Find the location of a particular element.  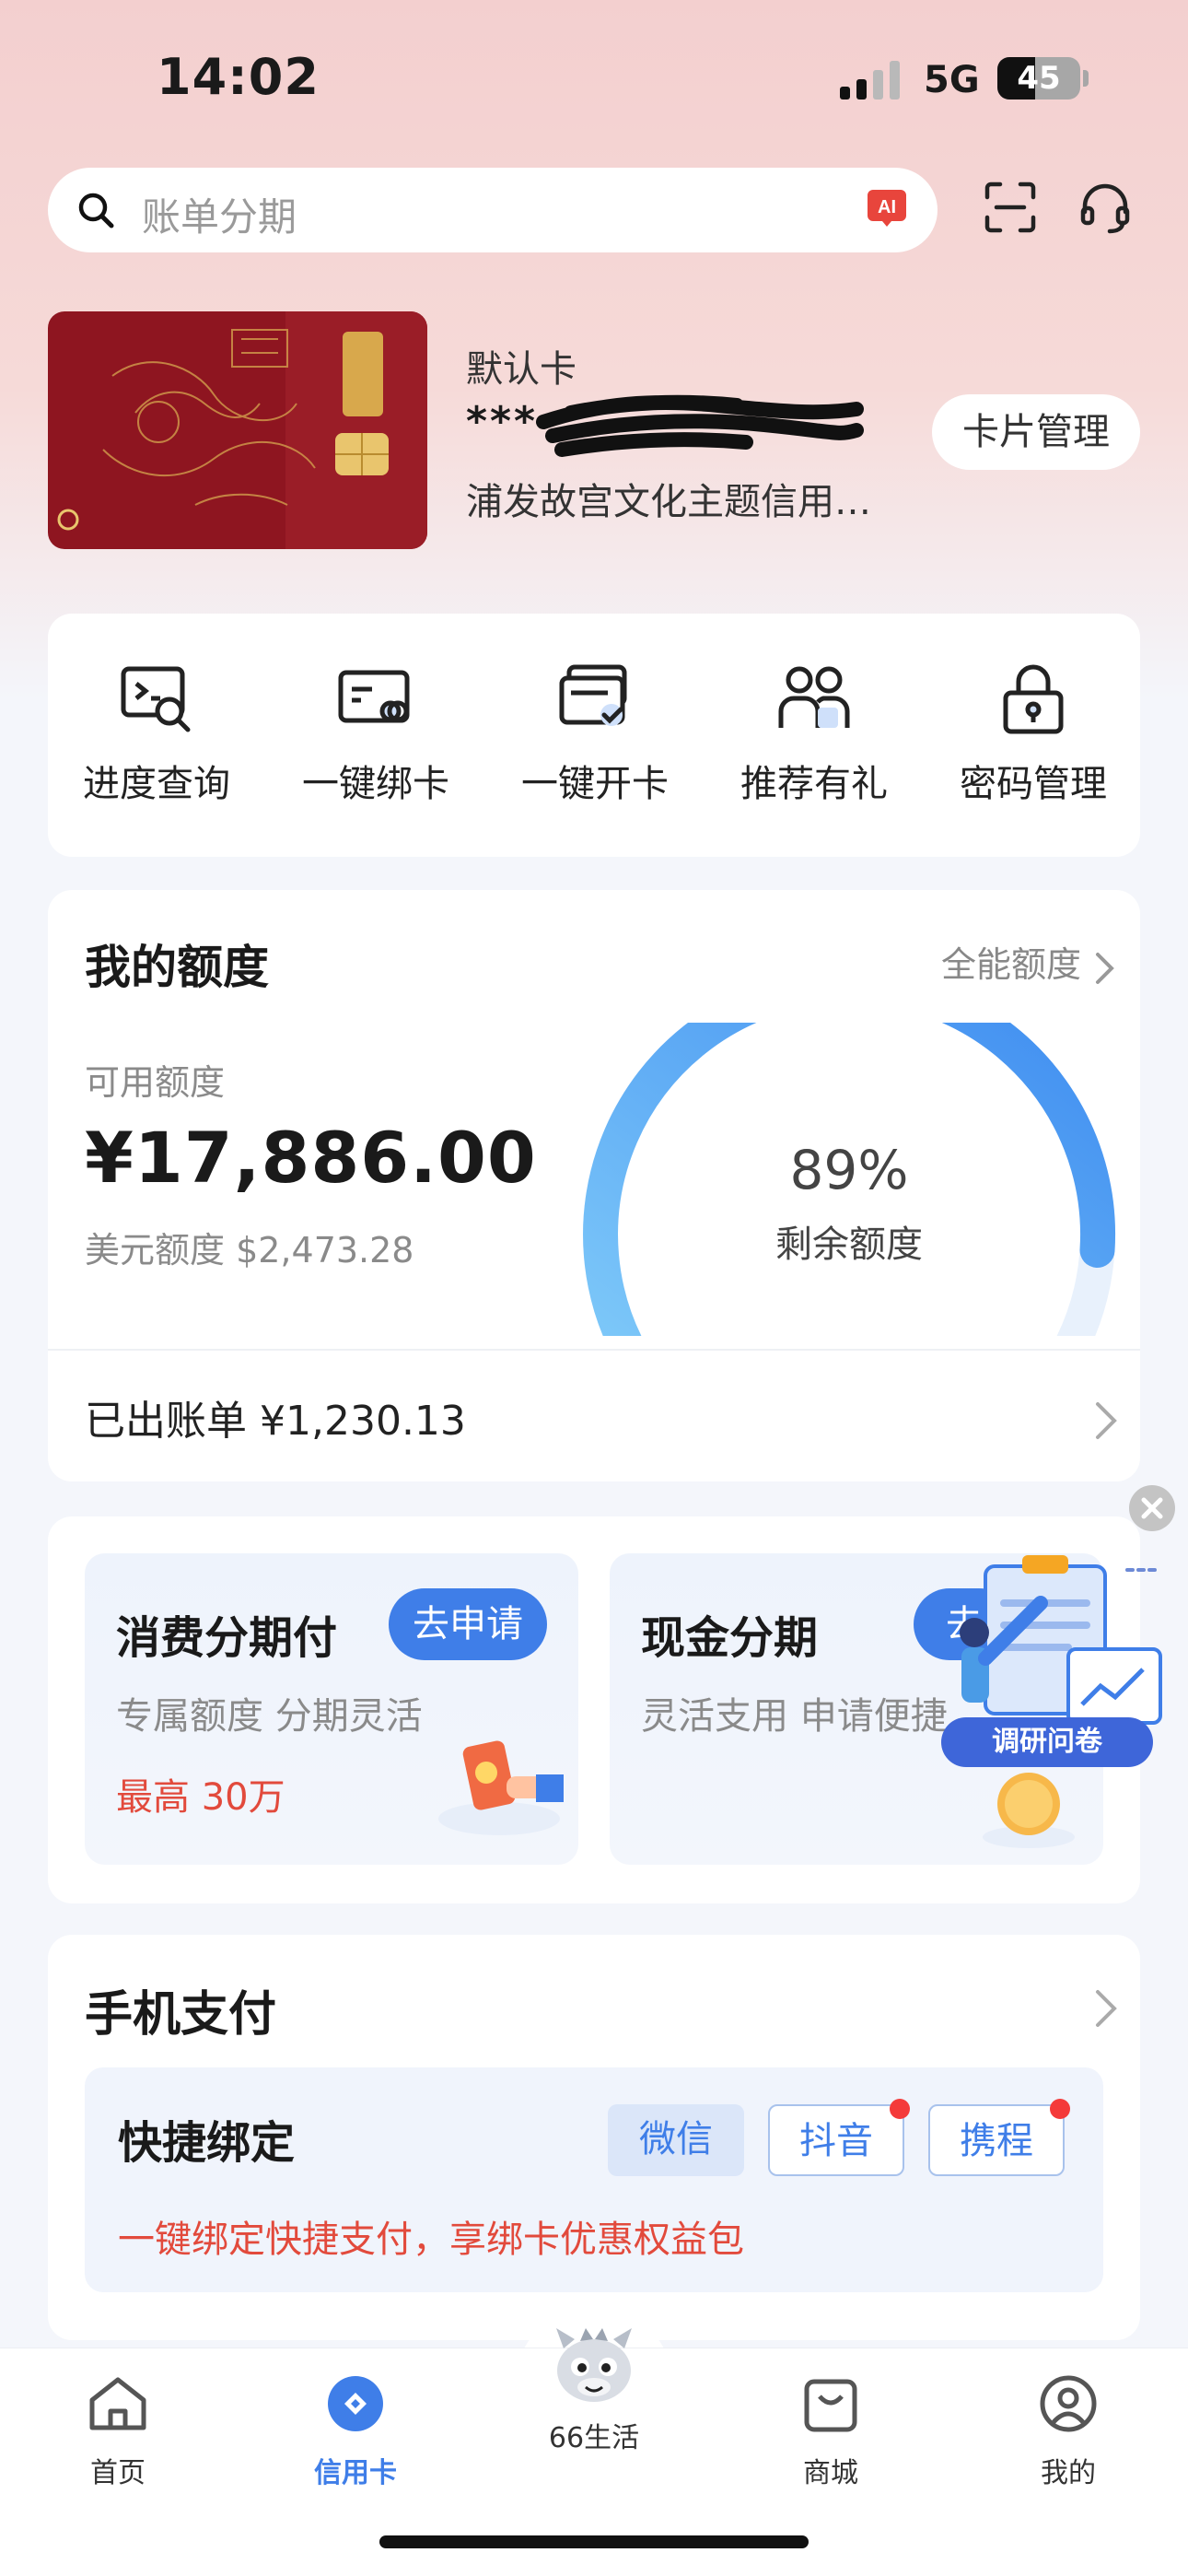

redaction-scribble is located at coordinates (700, 425).